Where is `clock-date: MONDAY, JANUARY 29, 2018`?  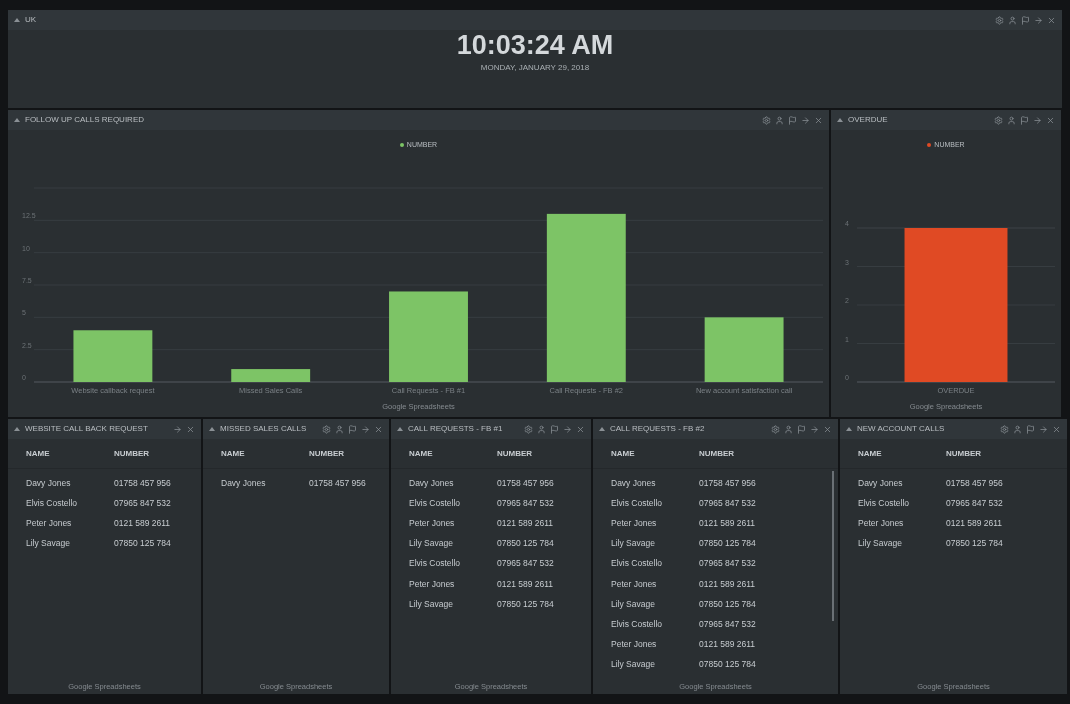
clock-date: MONDAY, JANUARY 29, 2018 is located at coordinates (535, 68).